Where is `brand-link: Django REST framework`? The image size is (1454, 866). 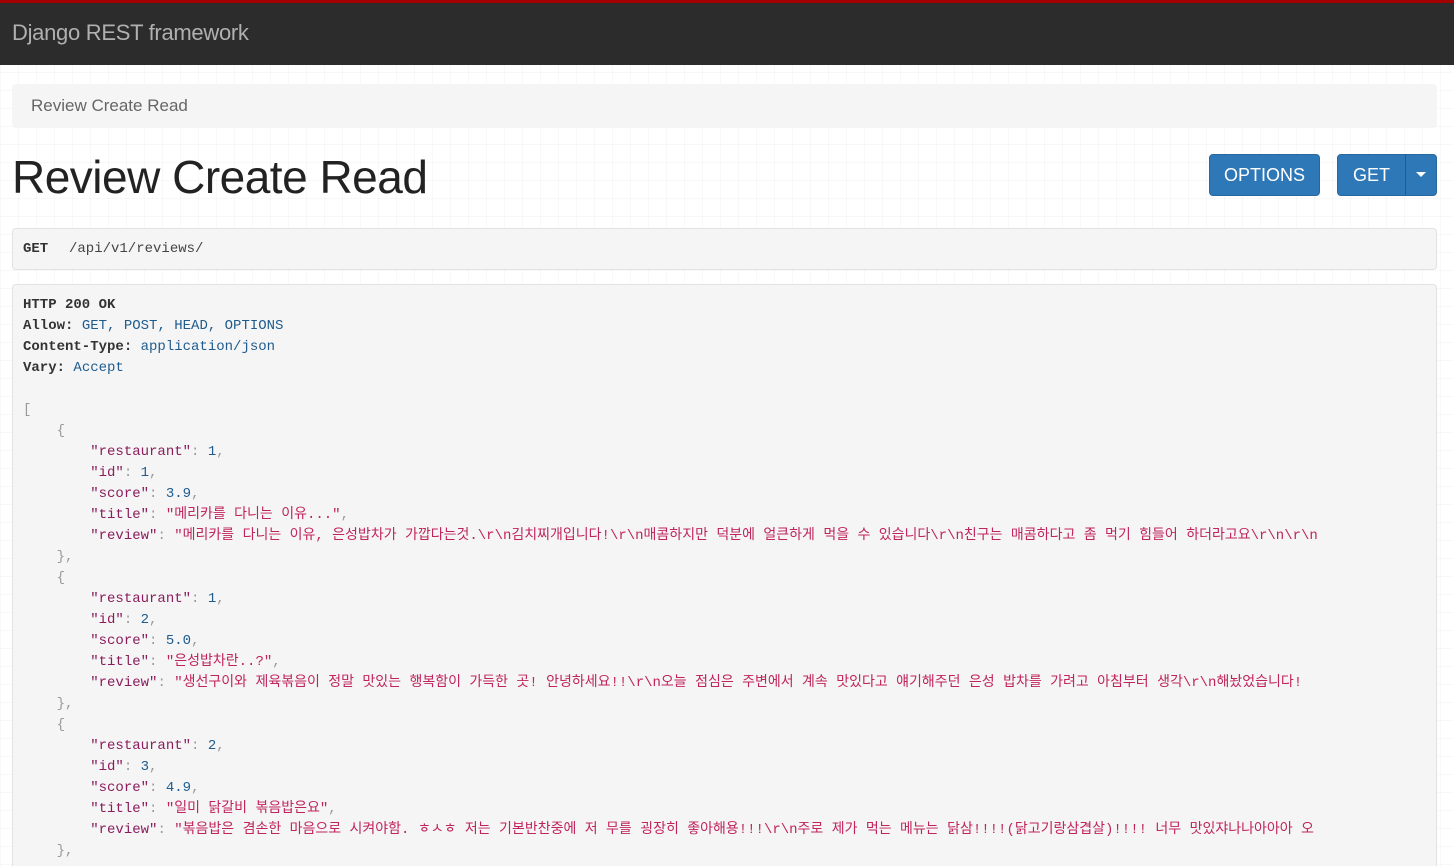
brand-link: Django REST framework is located at coordinates (130, 33).